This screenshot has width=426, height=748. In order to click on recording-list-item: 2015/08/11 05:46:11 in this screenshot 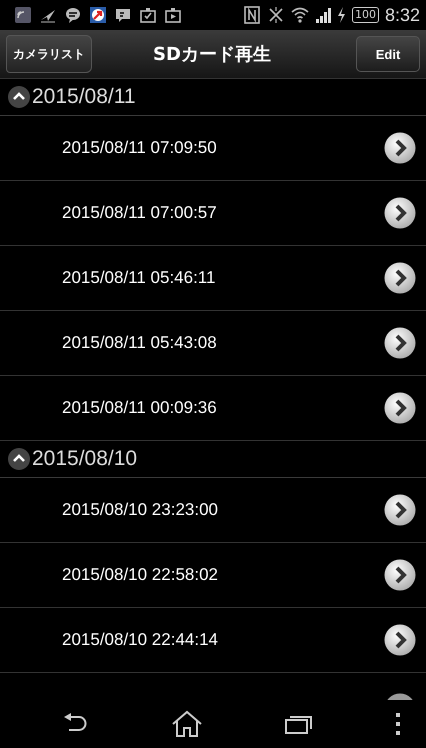, I will do `click(213, 278)`.